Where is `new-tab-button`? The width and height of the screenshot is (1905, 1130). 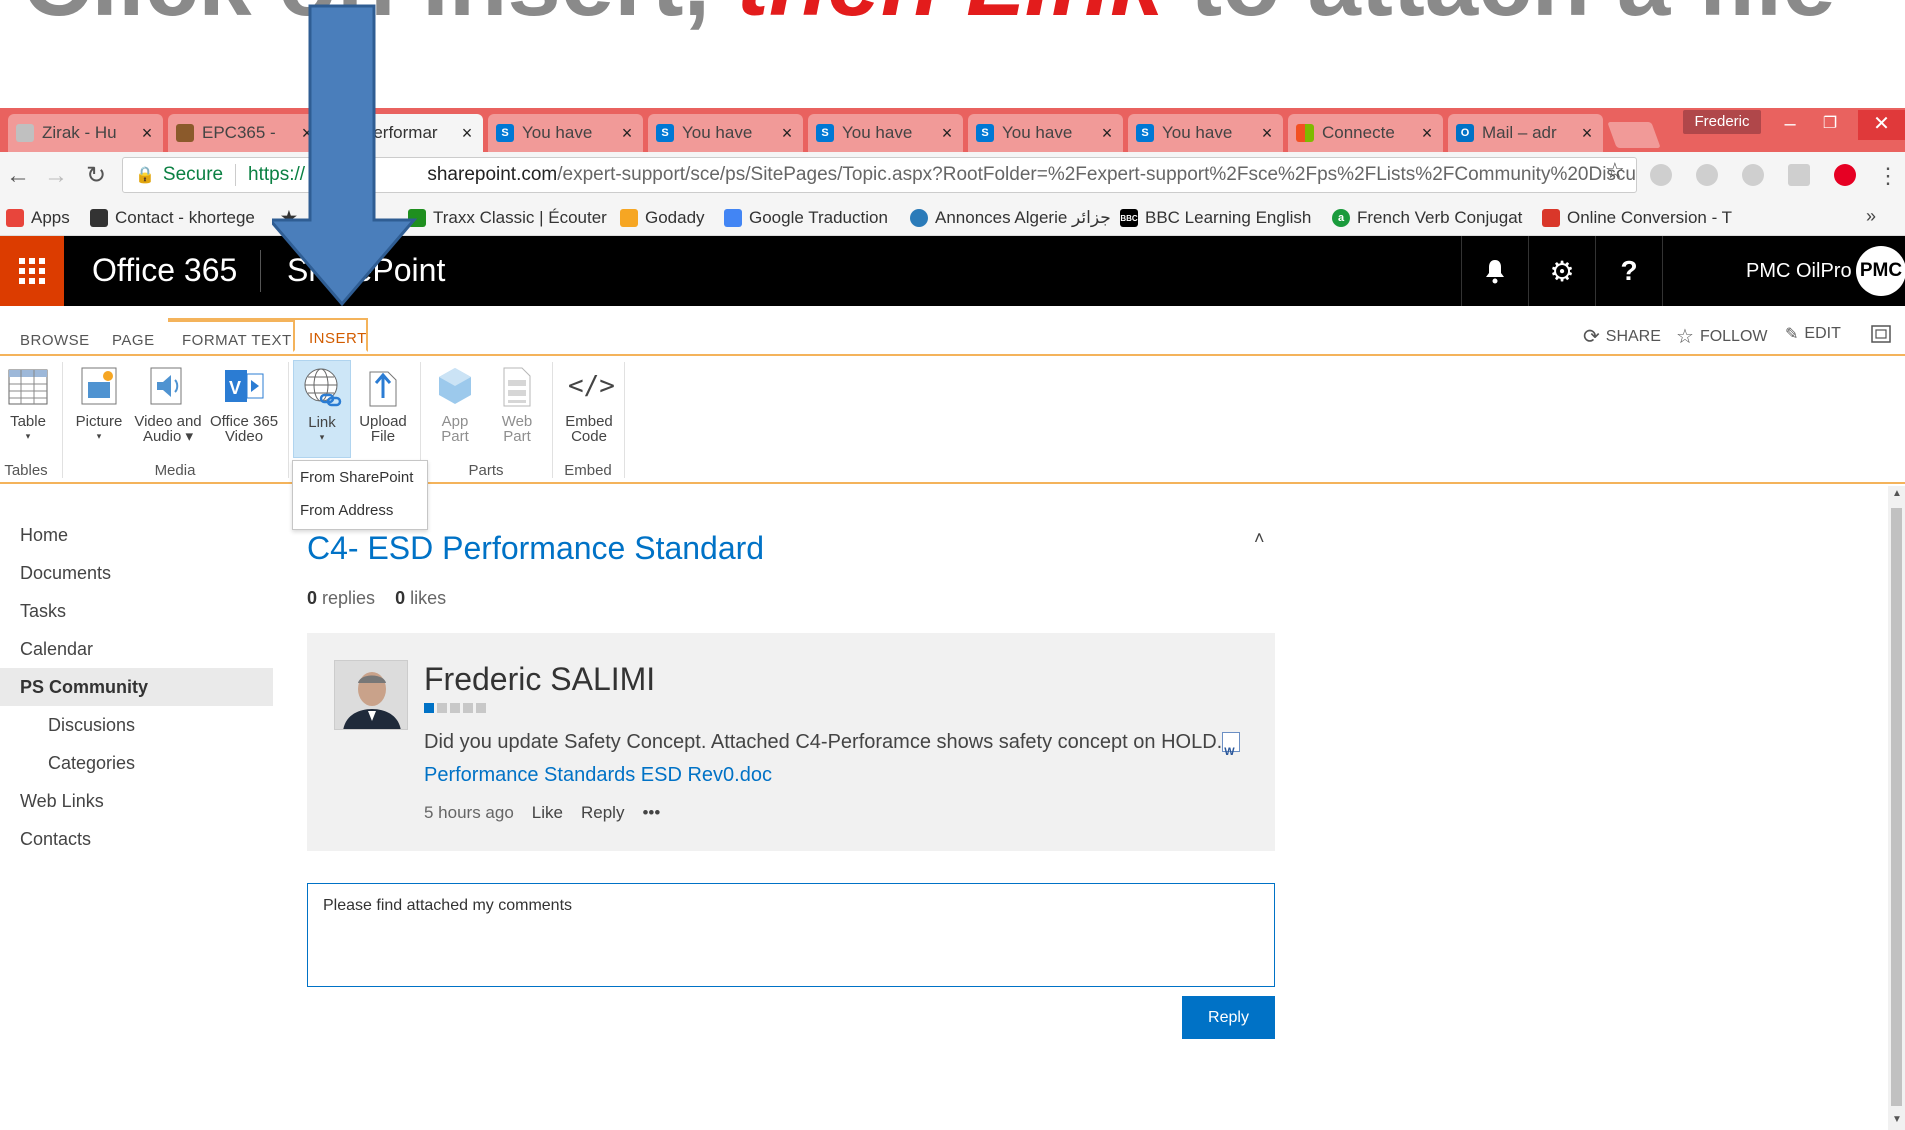 new-tab-button is located at coordinates (1634, 135).